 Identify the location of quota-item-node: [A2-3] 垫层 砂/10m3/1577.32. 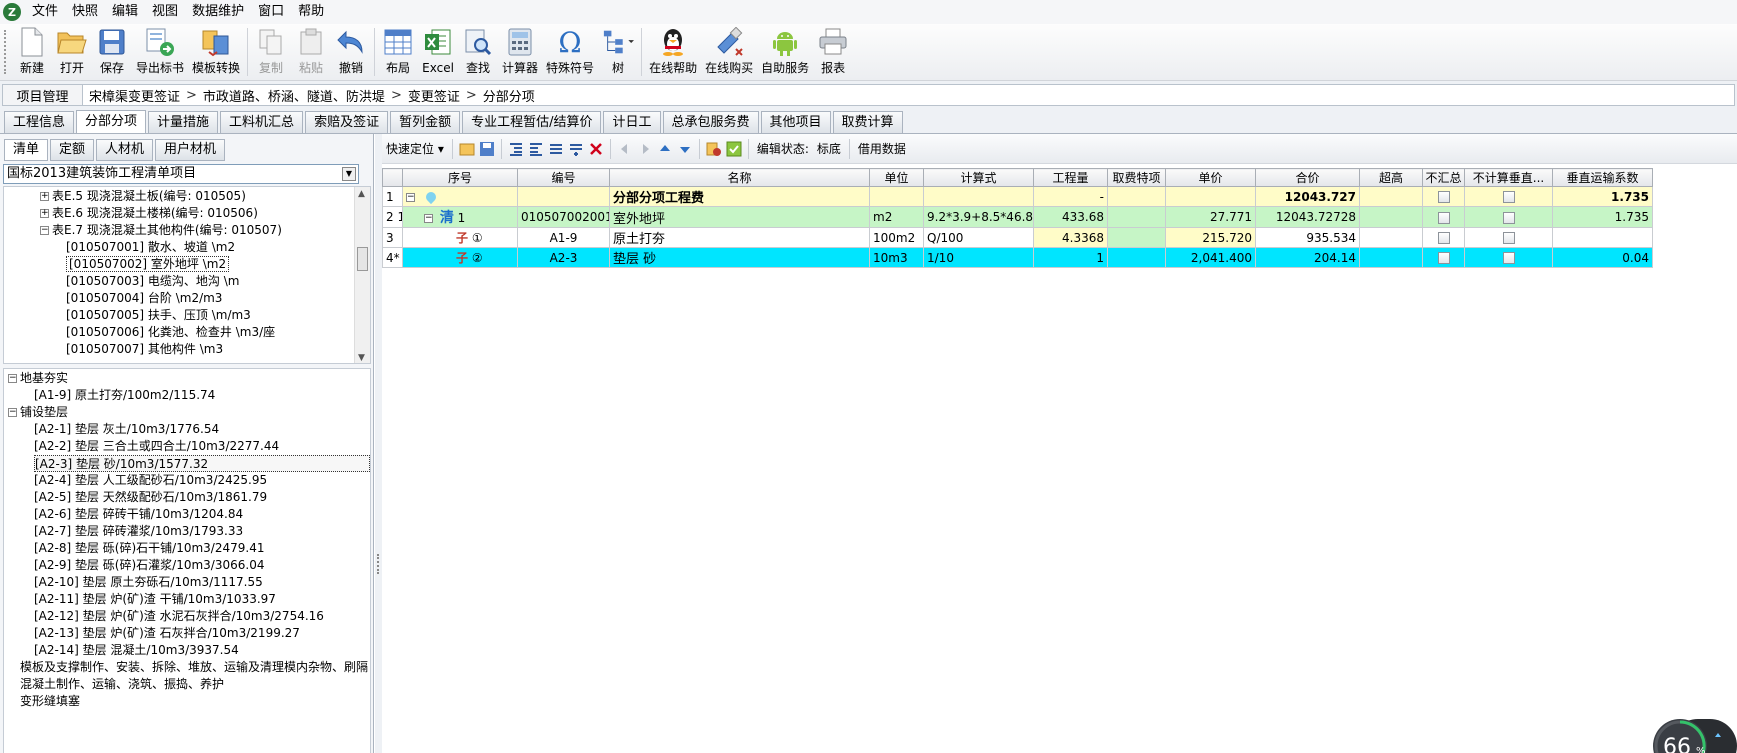
(202, 463).